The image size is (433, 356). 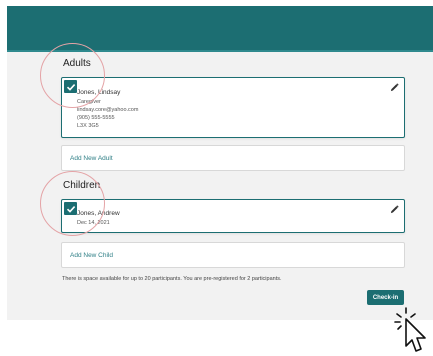 I want to click on check-in-button: Check-in, so click(x=385, y=297).